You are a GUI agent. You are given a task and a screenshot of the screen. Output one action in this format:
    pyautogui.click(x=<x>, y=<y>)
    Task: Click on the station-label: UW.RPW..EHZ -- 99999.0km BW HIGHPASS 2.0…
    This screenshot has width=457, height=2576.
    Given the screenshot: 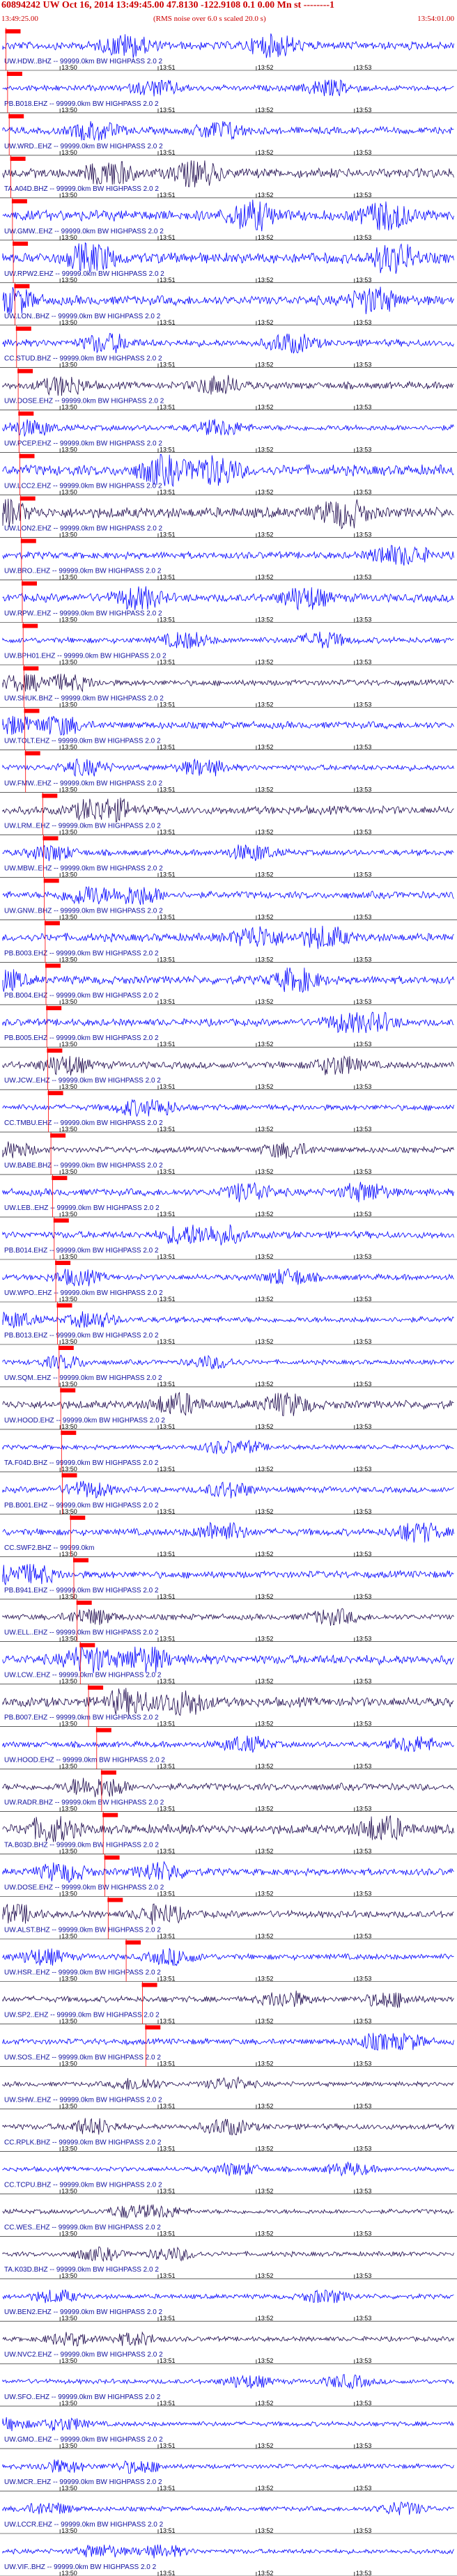 What is the action you would take?
    pyautogui.click(x=83, y=614)
    